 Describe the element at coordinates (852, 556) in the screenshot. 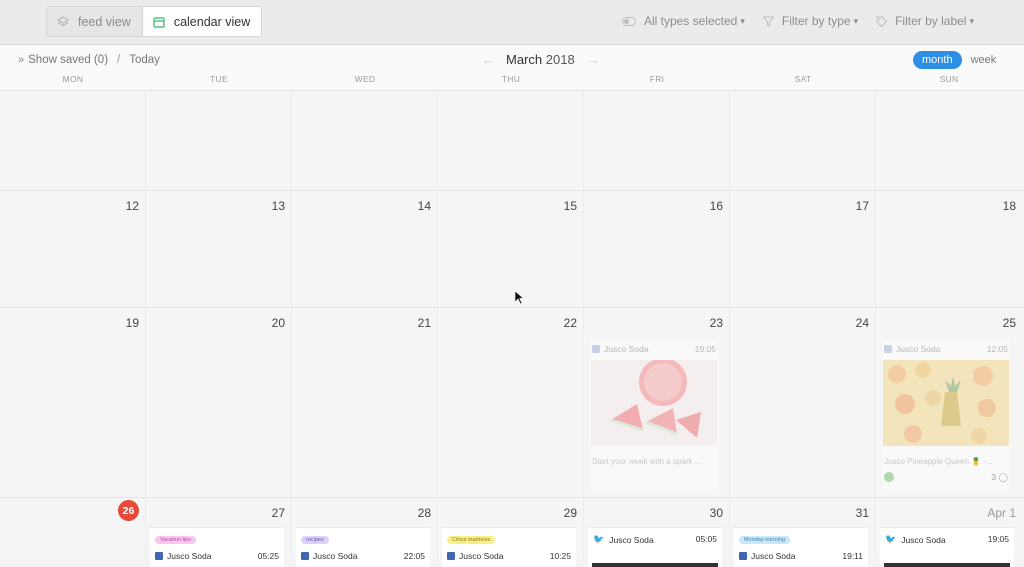

I see `post-time: 19:11` at that location.